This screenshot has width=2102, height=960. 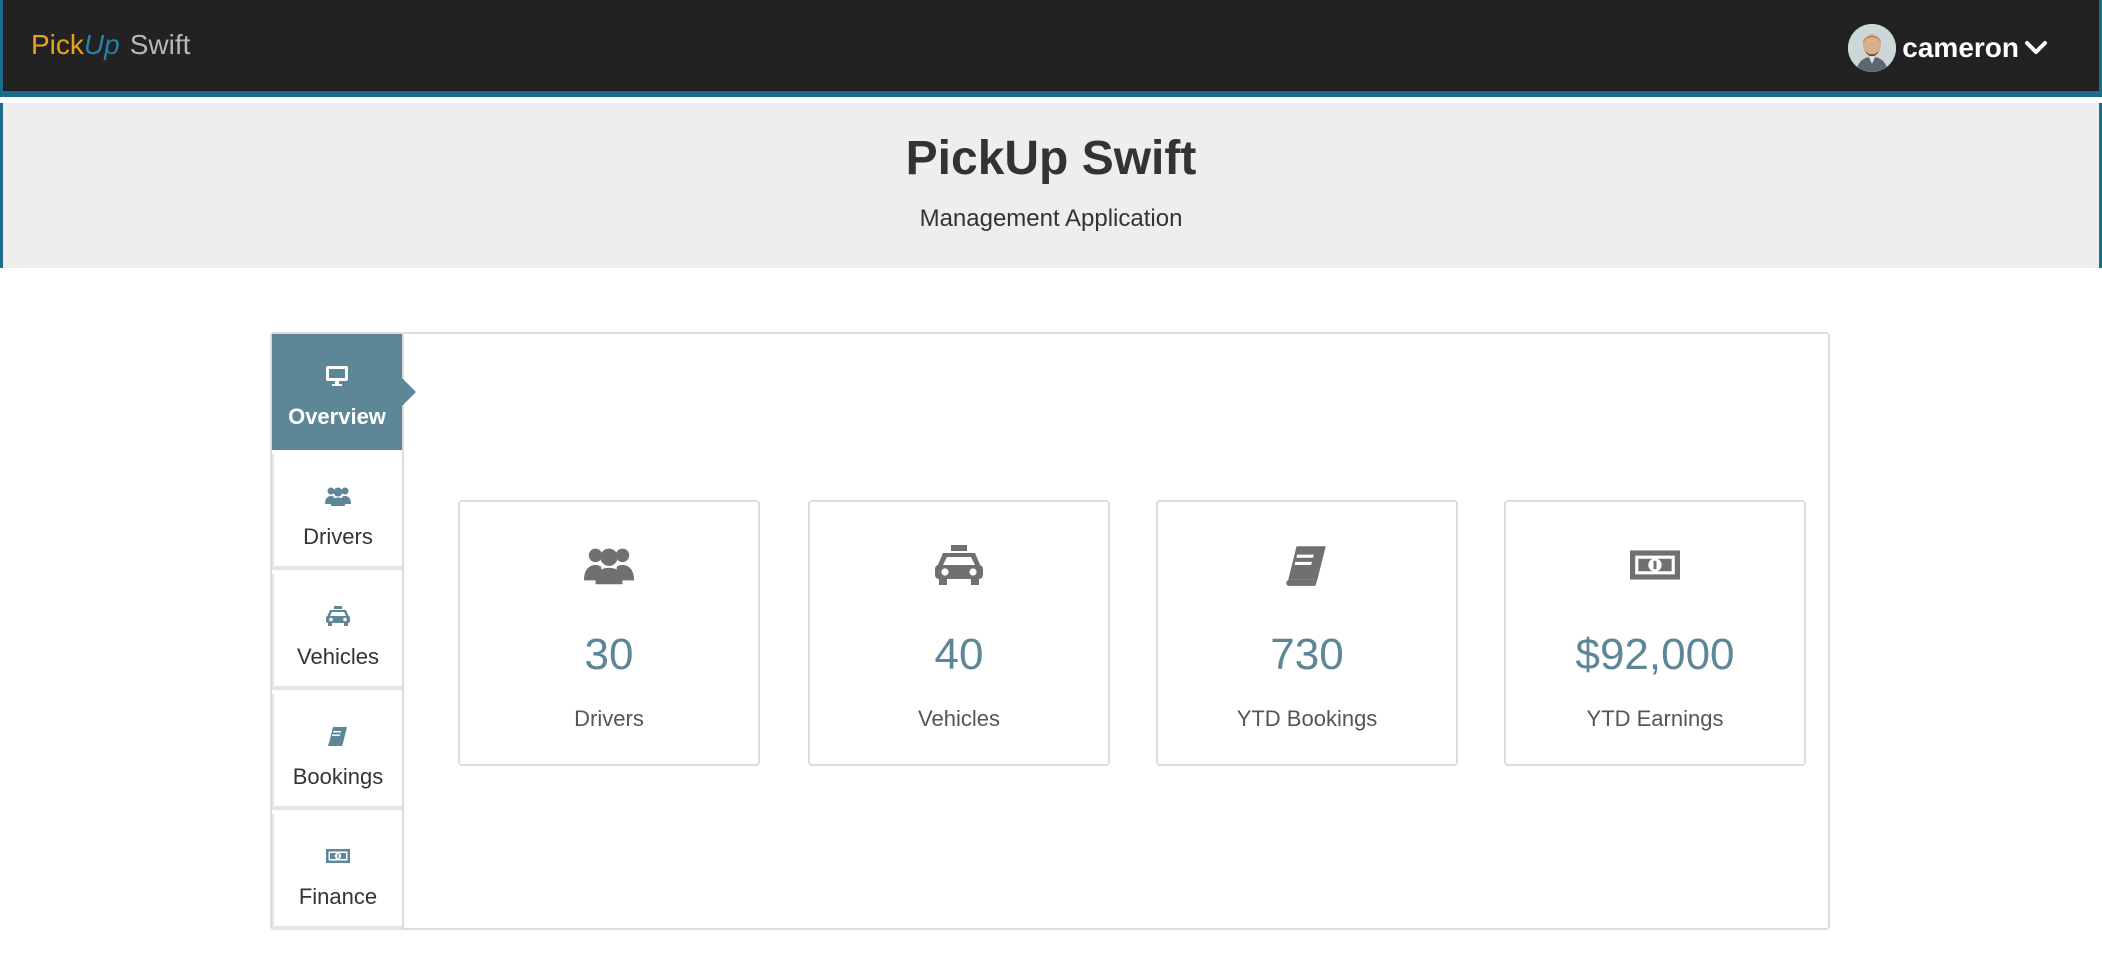 What do you see at coordinates (160, 44) in the screenshot?
I see `brand-swift: Swift` at bounding box center [160, 44].